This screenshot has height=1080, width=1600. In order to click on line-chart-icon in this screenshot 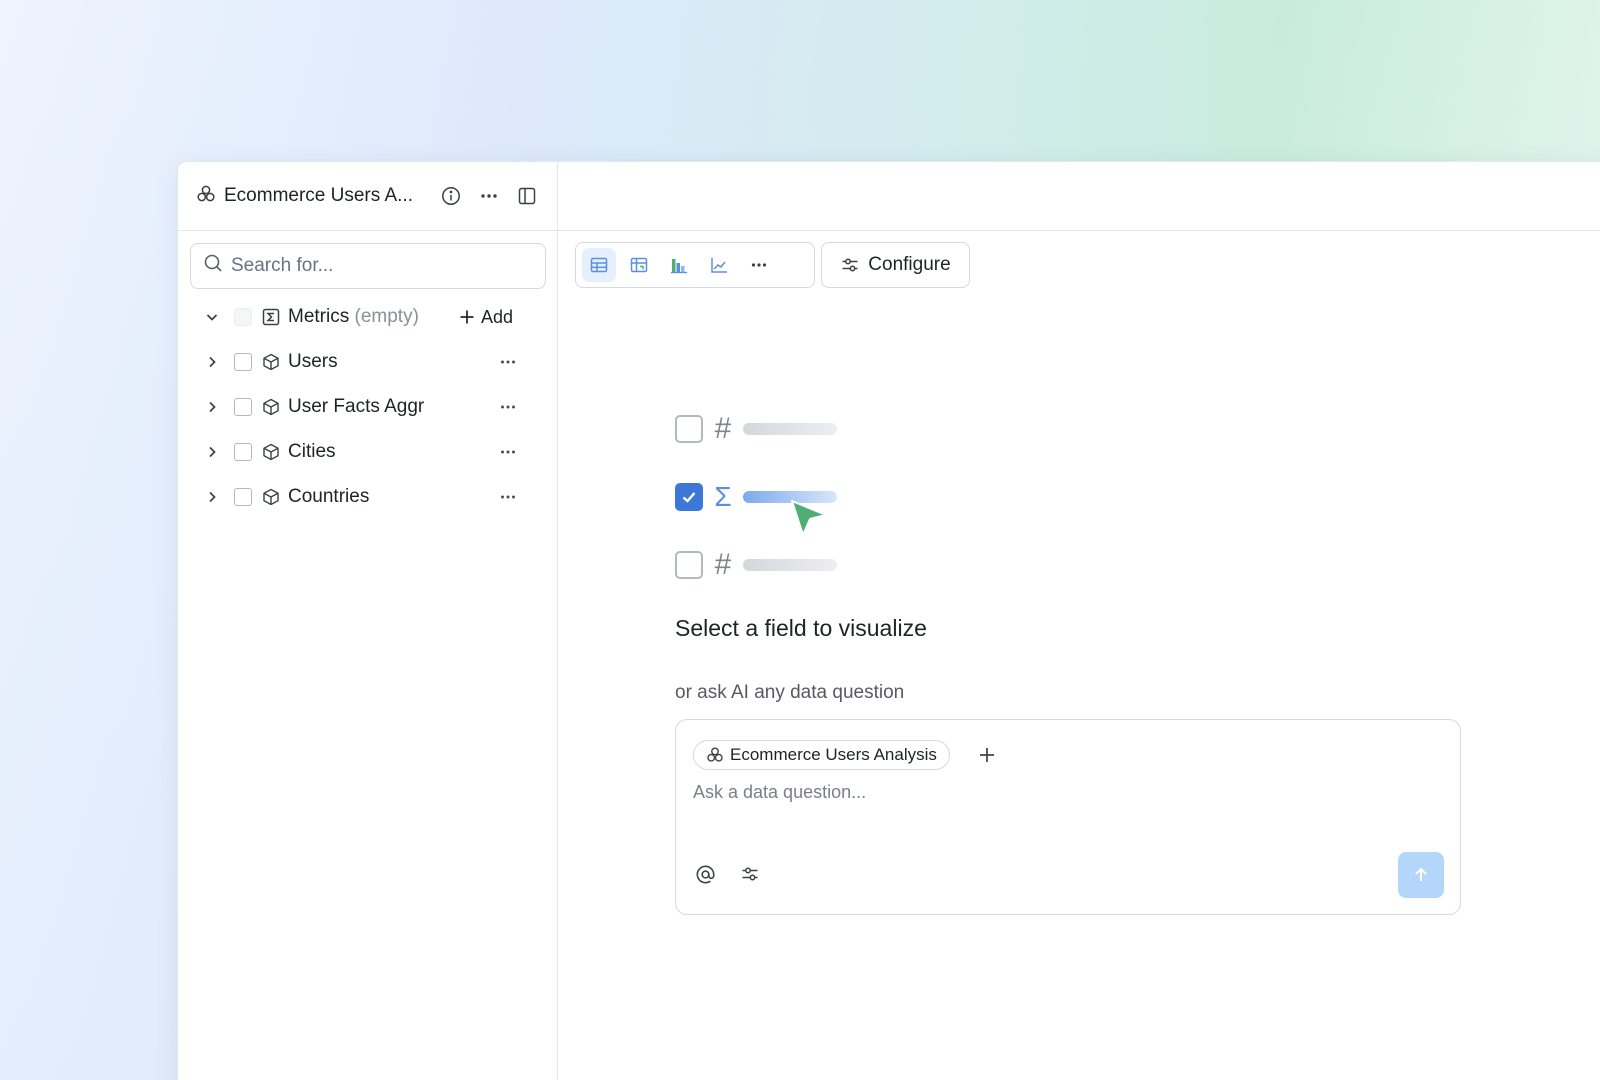, I will do `click(719, 265)`.